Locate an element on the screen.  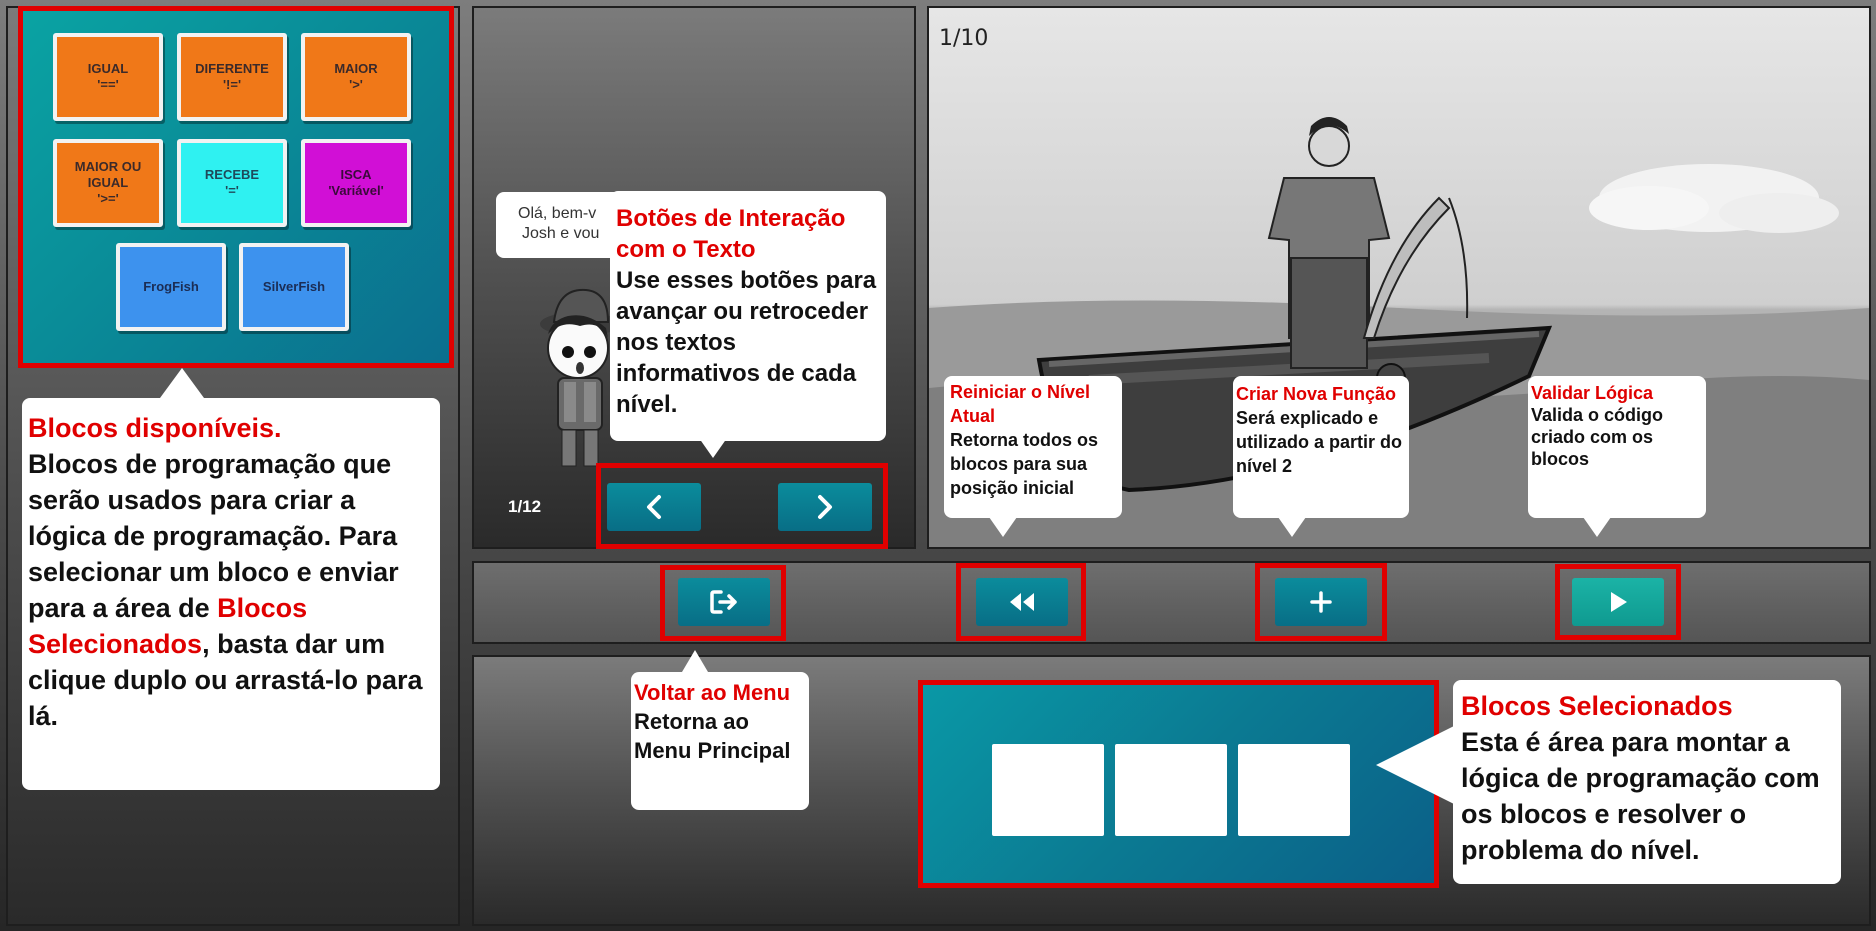
text-prev-button is located at coordinates (654, 507).